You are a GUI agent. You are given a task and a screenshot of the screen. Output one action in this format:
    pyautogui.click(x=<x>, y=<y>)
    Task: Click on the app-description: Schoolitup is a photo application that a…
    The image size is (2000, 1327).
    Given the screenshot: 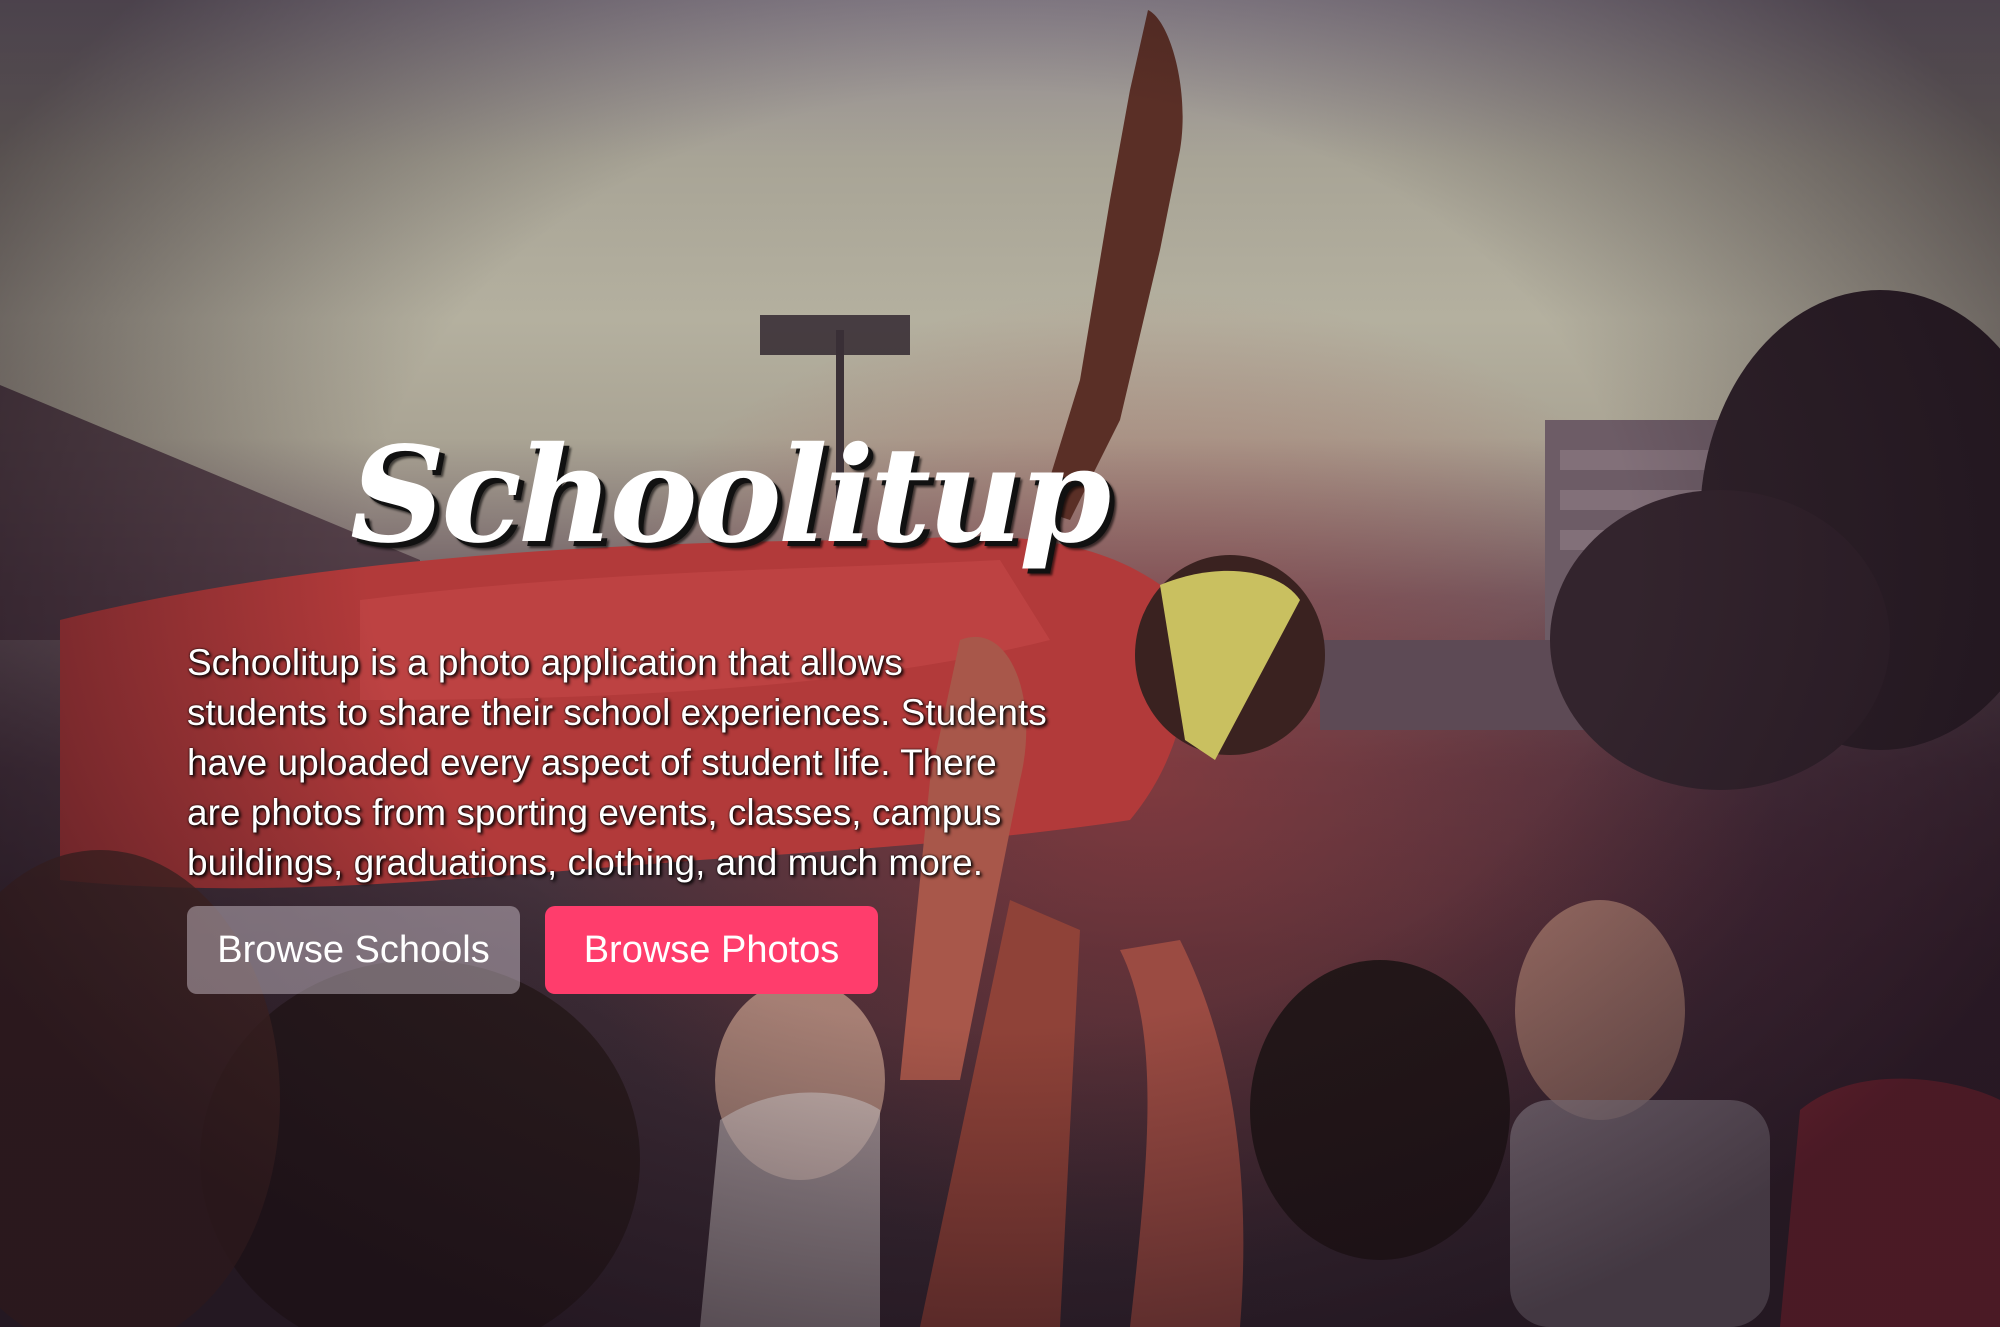 What is the action you would take?
    pyautogui.click(x=617, y=762)
    